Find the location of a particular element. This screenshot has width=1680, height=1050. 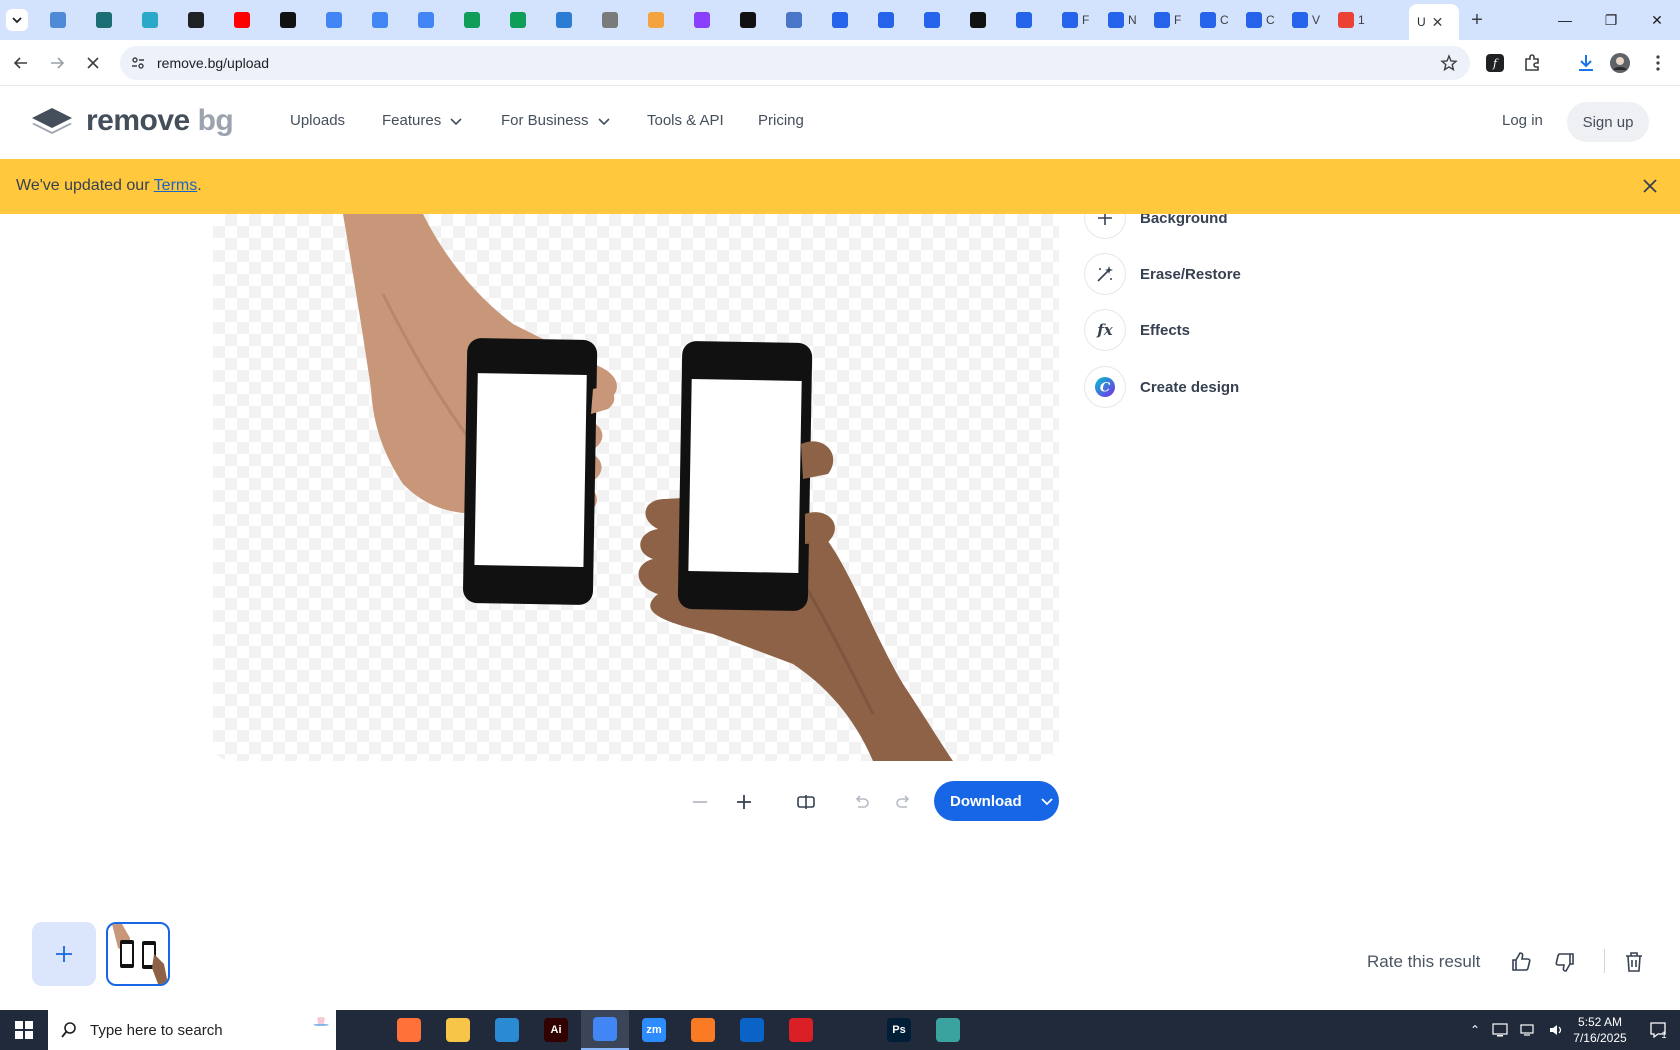

taskbar-clock: 5:52 AM 7/16/2025 is located at coordinates (1600, 1030).